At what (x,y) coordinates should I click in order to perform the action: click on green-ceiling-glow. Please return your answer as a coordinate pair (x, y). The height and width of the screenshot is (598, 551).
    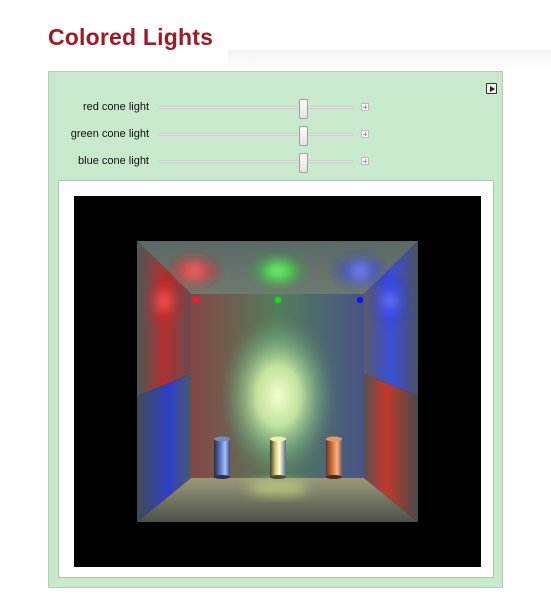
    Looking at the image, I should click on (278, 271).